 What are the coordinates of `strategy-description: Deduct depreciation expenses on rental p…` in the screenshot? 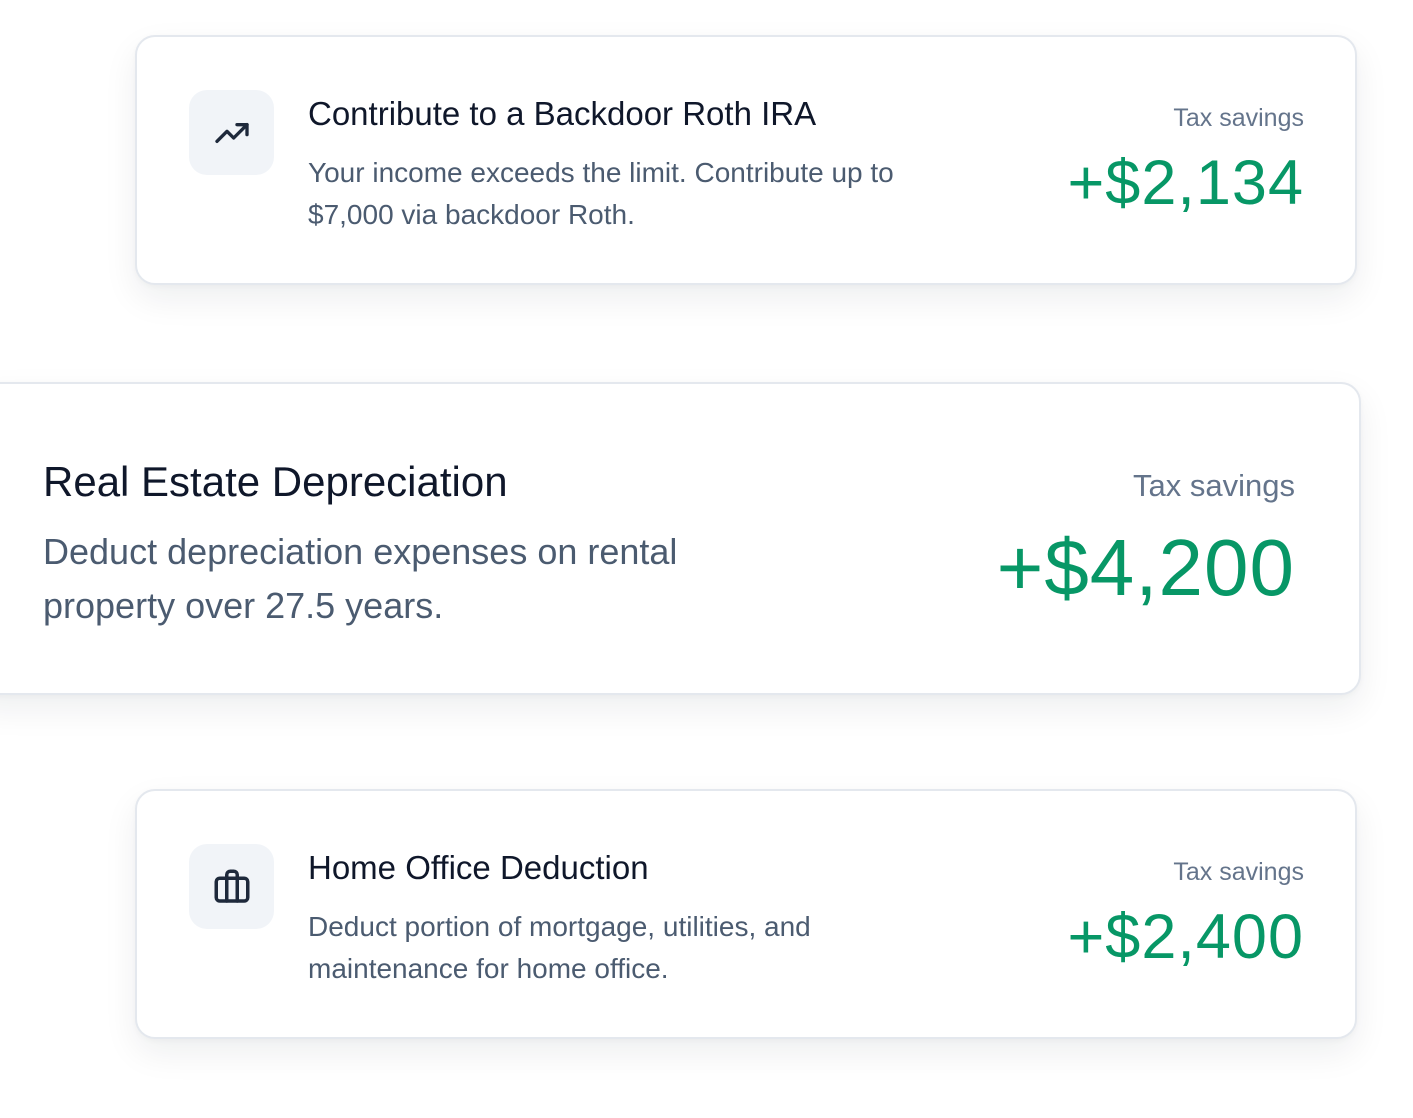 It's located at (360, 578).